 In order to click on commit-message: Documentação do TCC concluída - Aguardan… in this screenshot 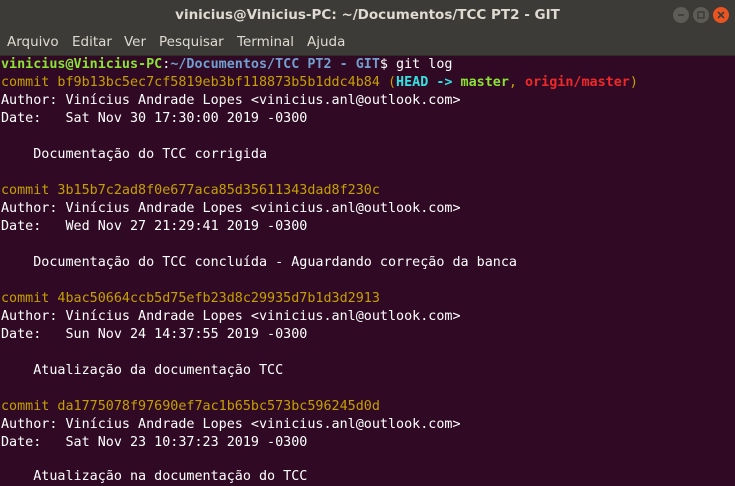, I will do `click(259, 262)`.